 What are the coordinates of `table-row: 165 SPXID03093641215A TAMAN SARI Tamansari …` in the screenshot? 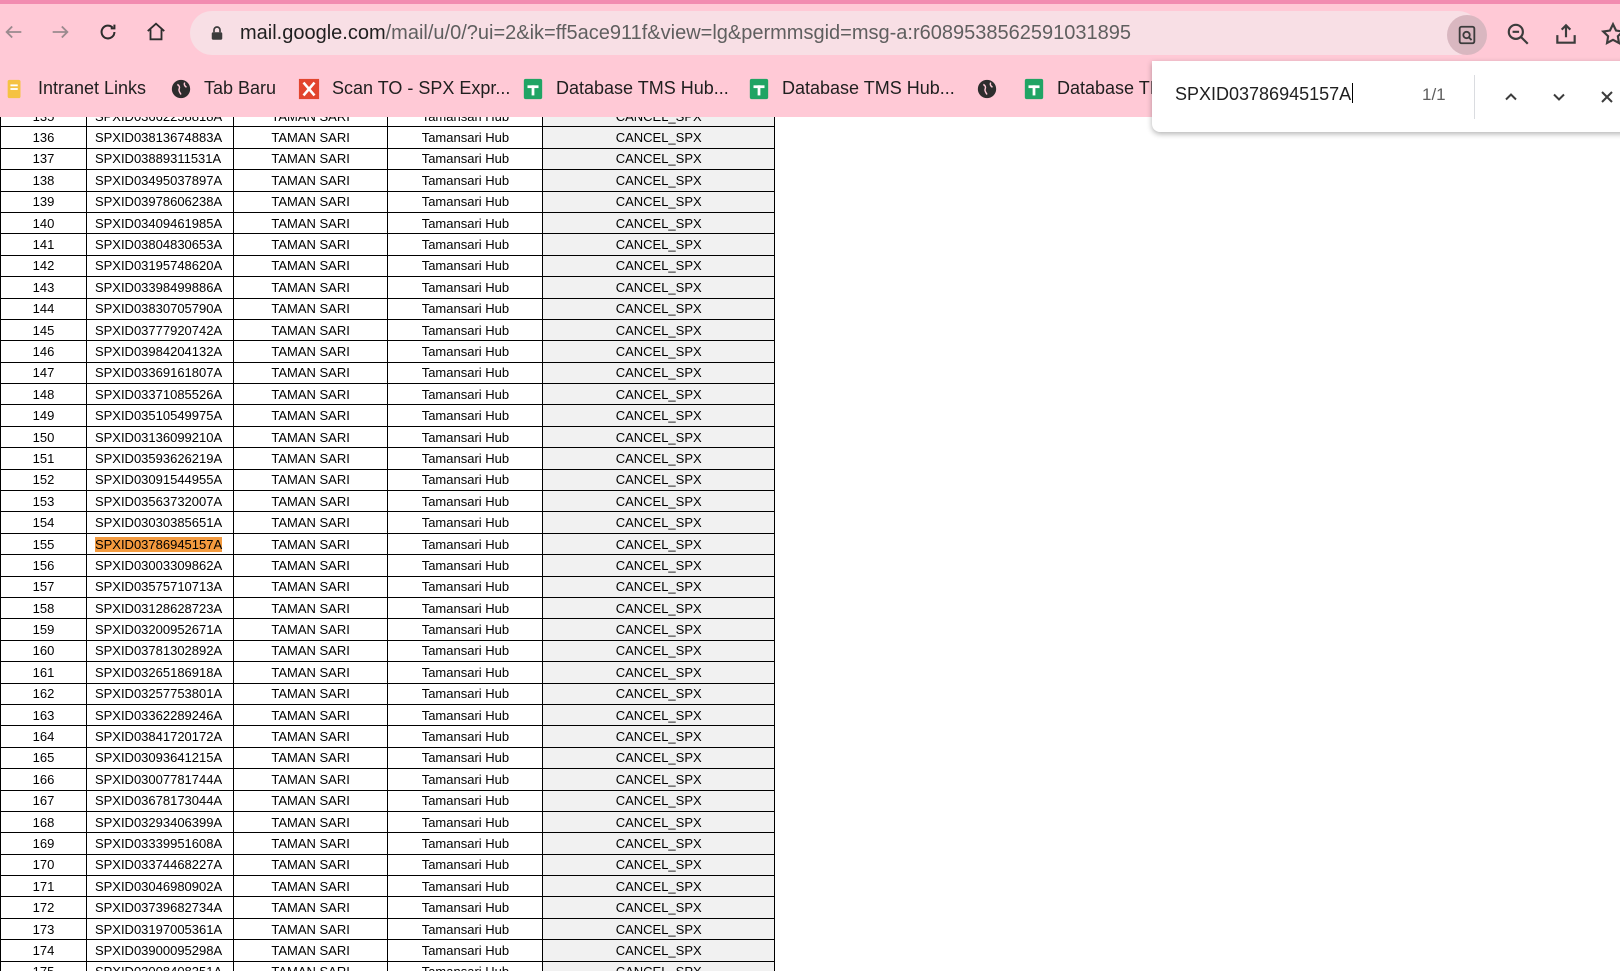 It's located at (387, 758).